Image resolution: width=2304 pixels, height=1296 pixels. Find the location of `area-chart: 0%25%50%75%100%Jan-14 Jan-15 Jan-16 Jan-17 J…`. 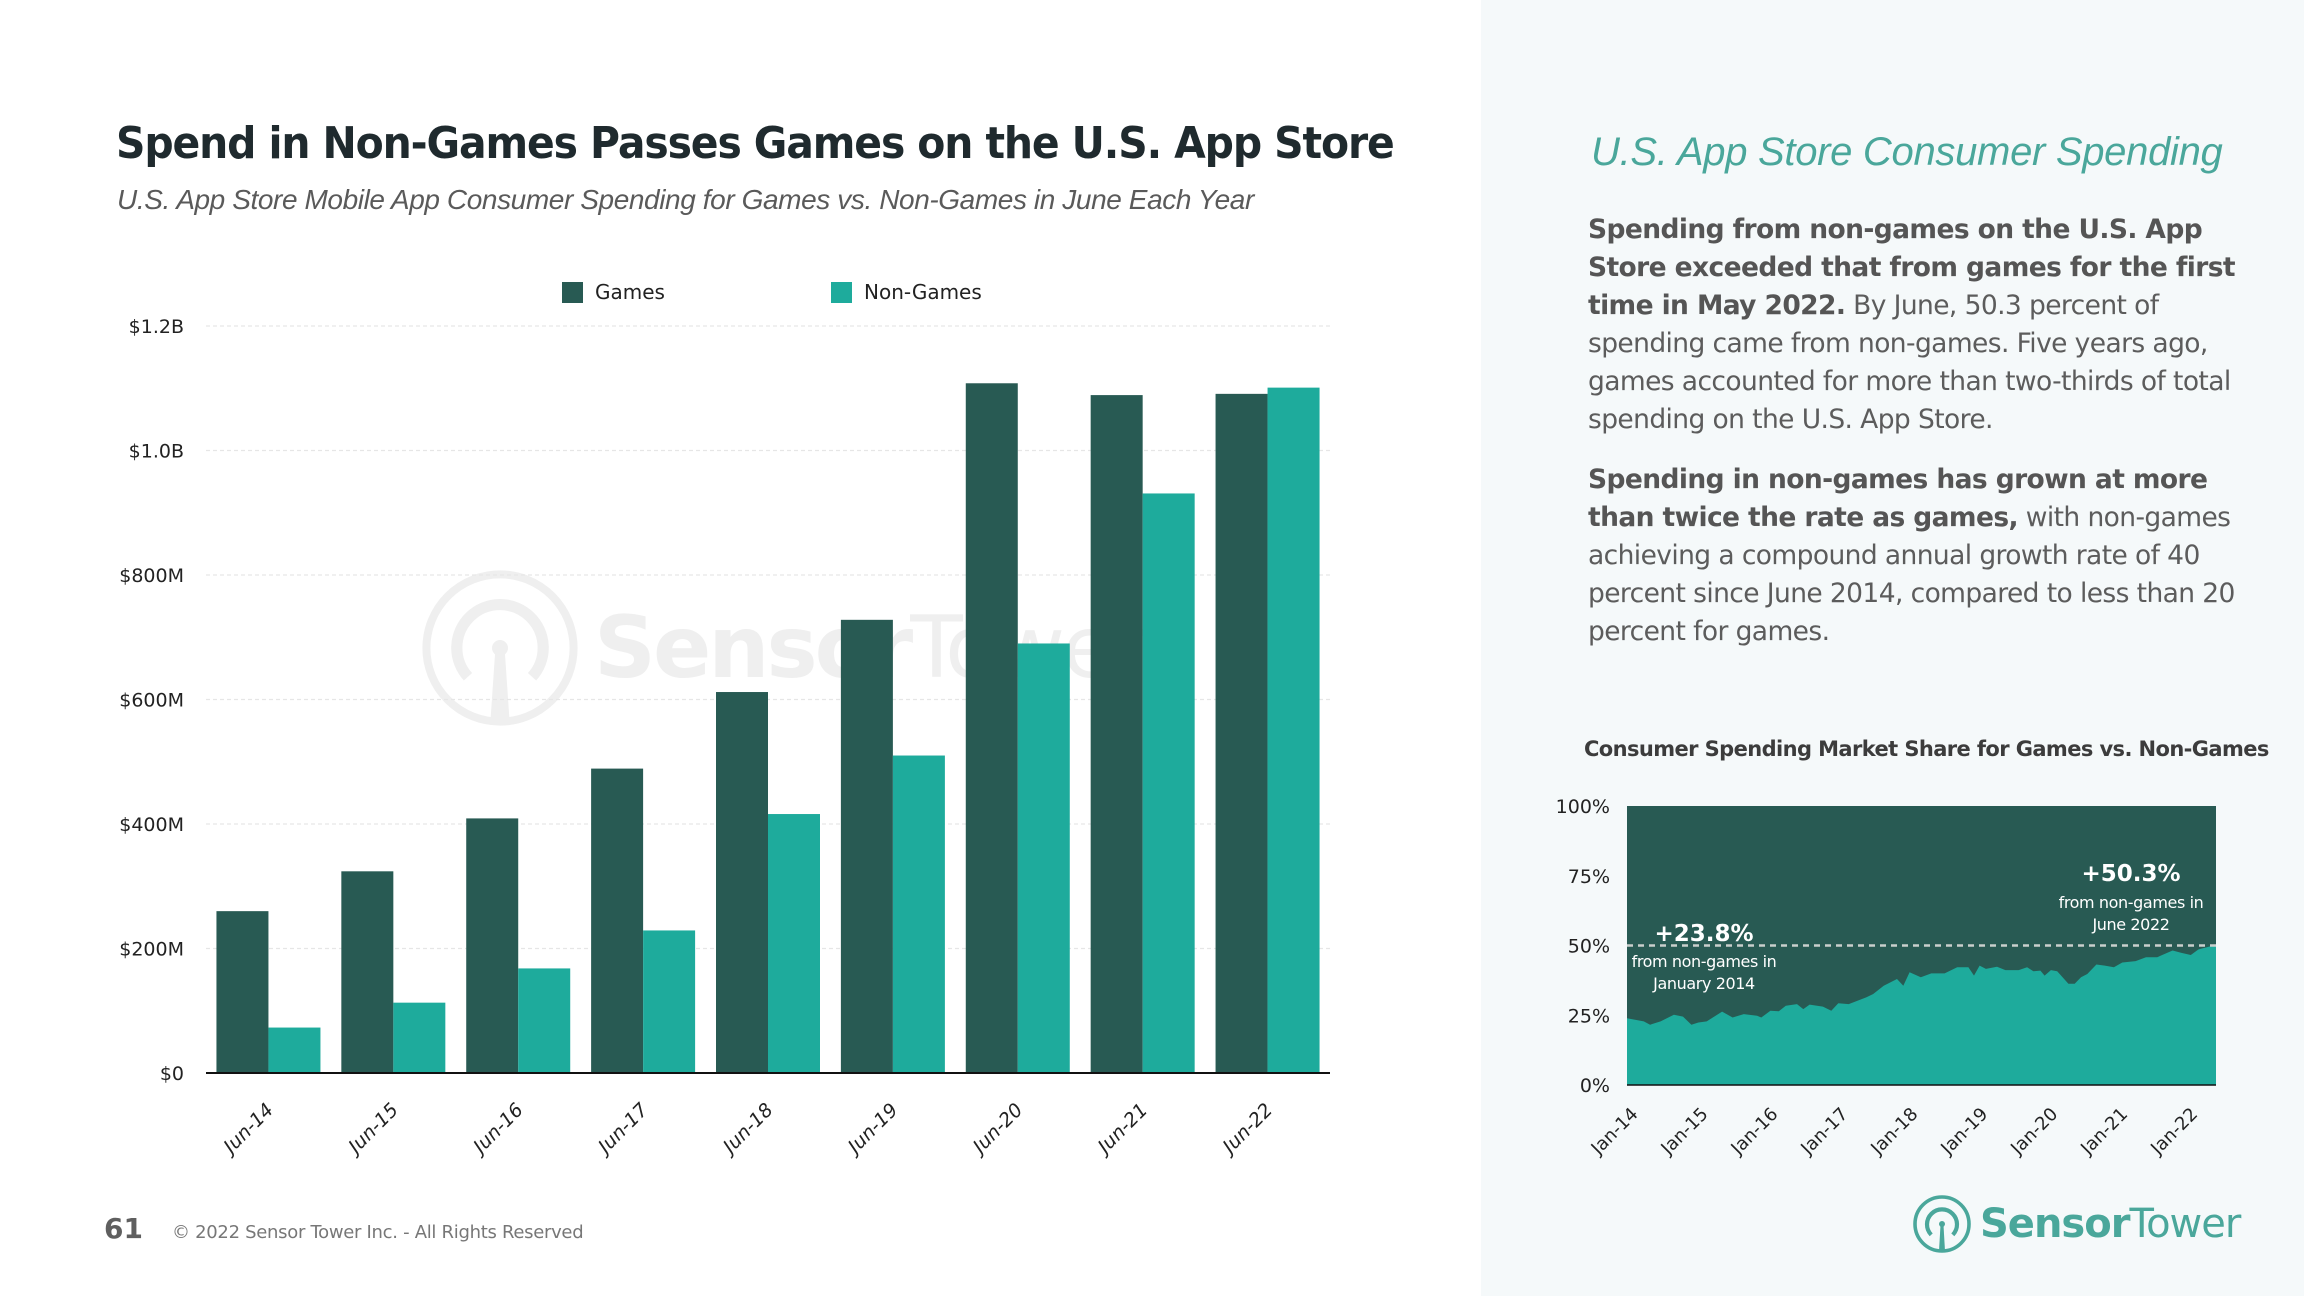

area-chart: 0%25%50%75%100%Jan-14 Jan-15 Jan-16 Jan-17 J… is located at coordinates (1886, 978).